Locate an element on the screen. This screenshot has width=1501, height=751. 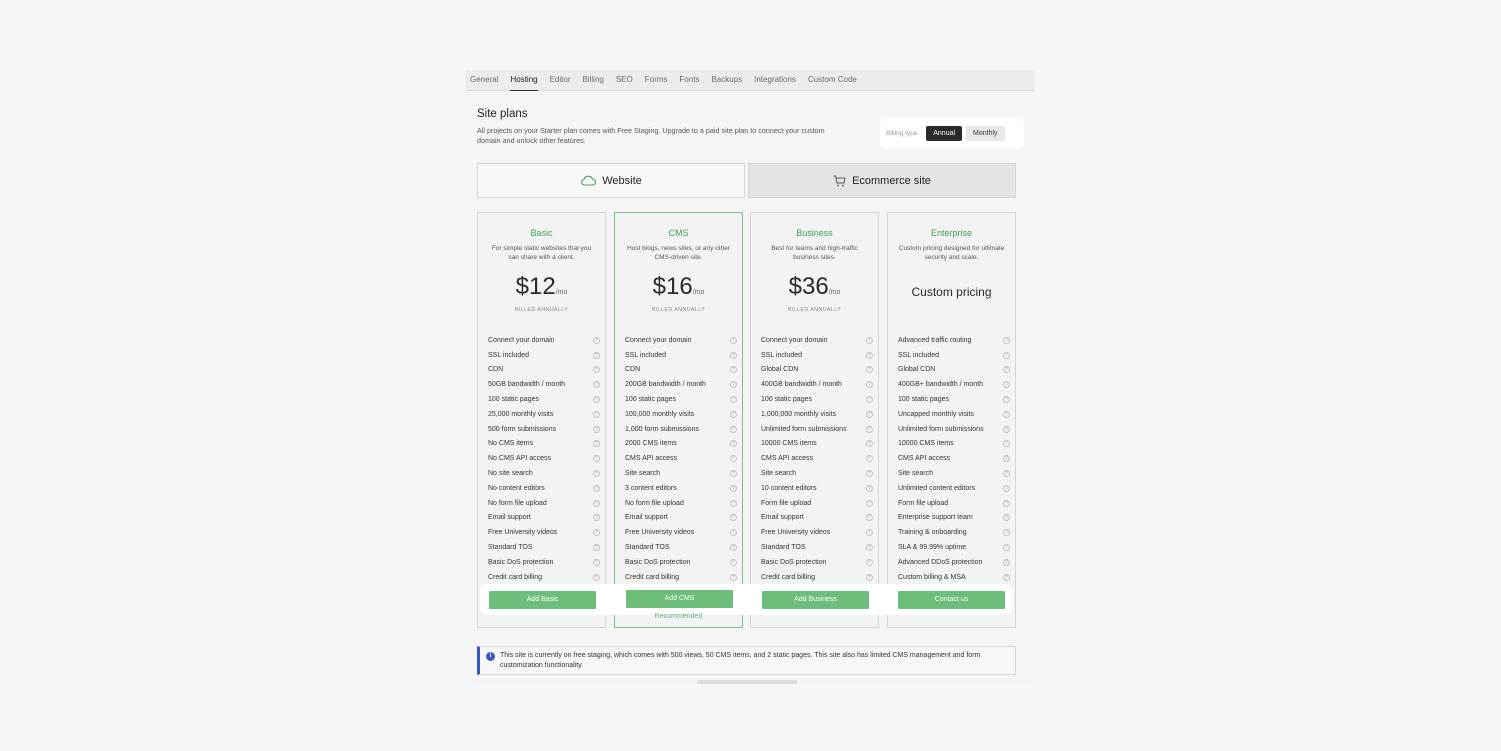
billing-monthly-button: Monthly is located at coordinates (985, 133).